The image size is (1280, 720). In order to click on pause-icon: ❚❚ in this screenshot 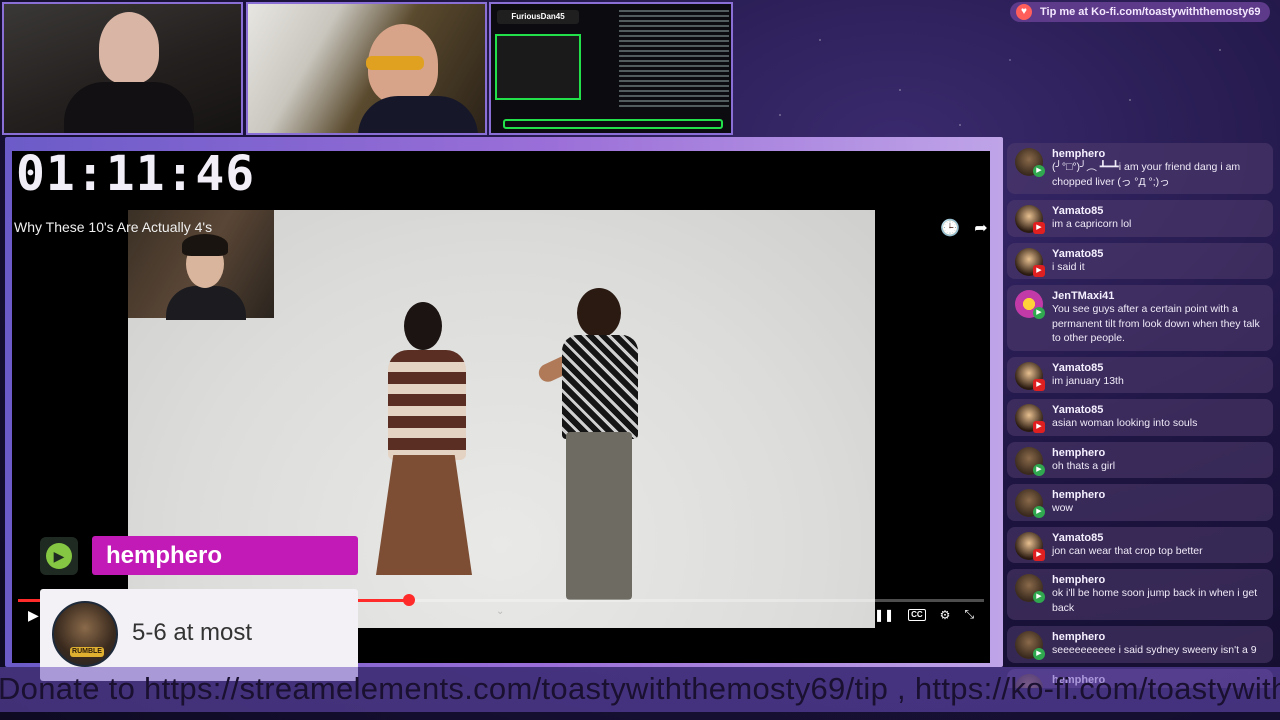, I will do `click(884, 615)`.